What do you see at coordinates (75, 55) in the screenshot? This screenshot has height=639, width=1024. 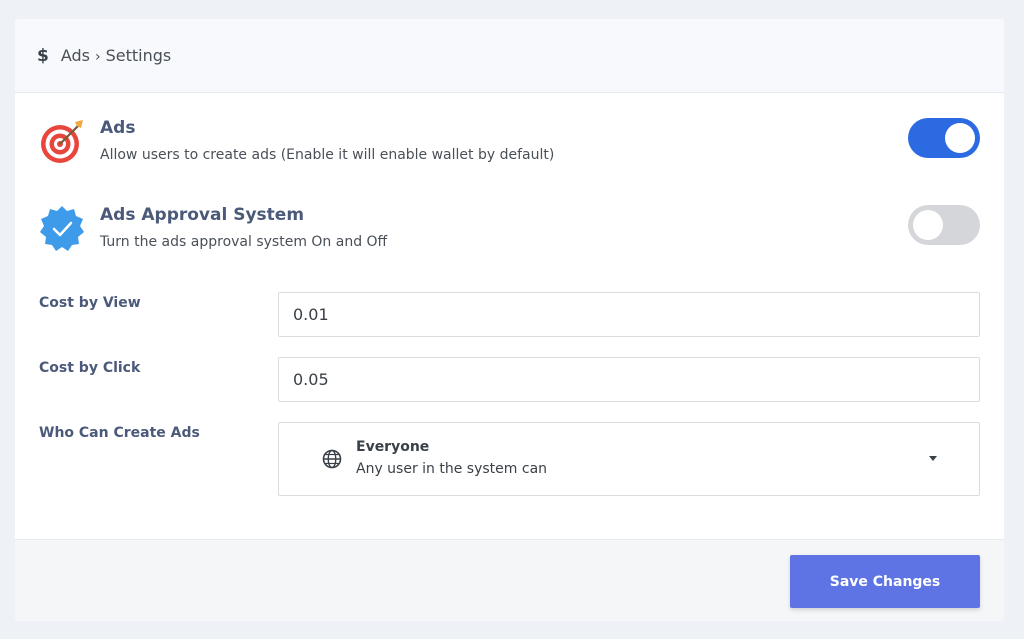 I see `breadcrumb-section: Ads` at bounding box center [75, 55].